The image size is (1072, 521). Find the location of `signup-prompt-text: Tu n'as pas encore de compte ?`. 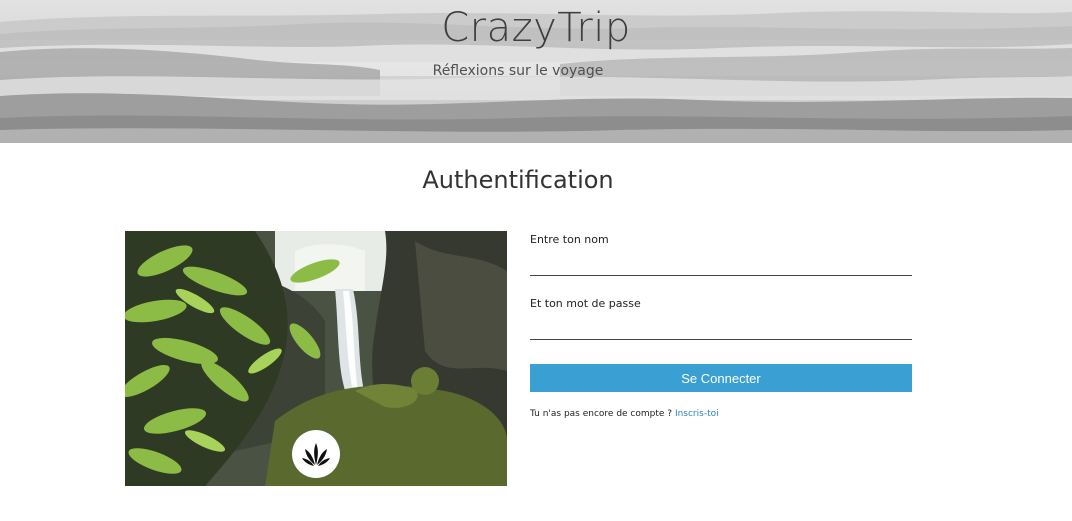

signup-prompt-text: Tu n'as pas encore de compte ? is located at coordinates (601, 414).